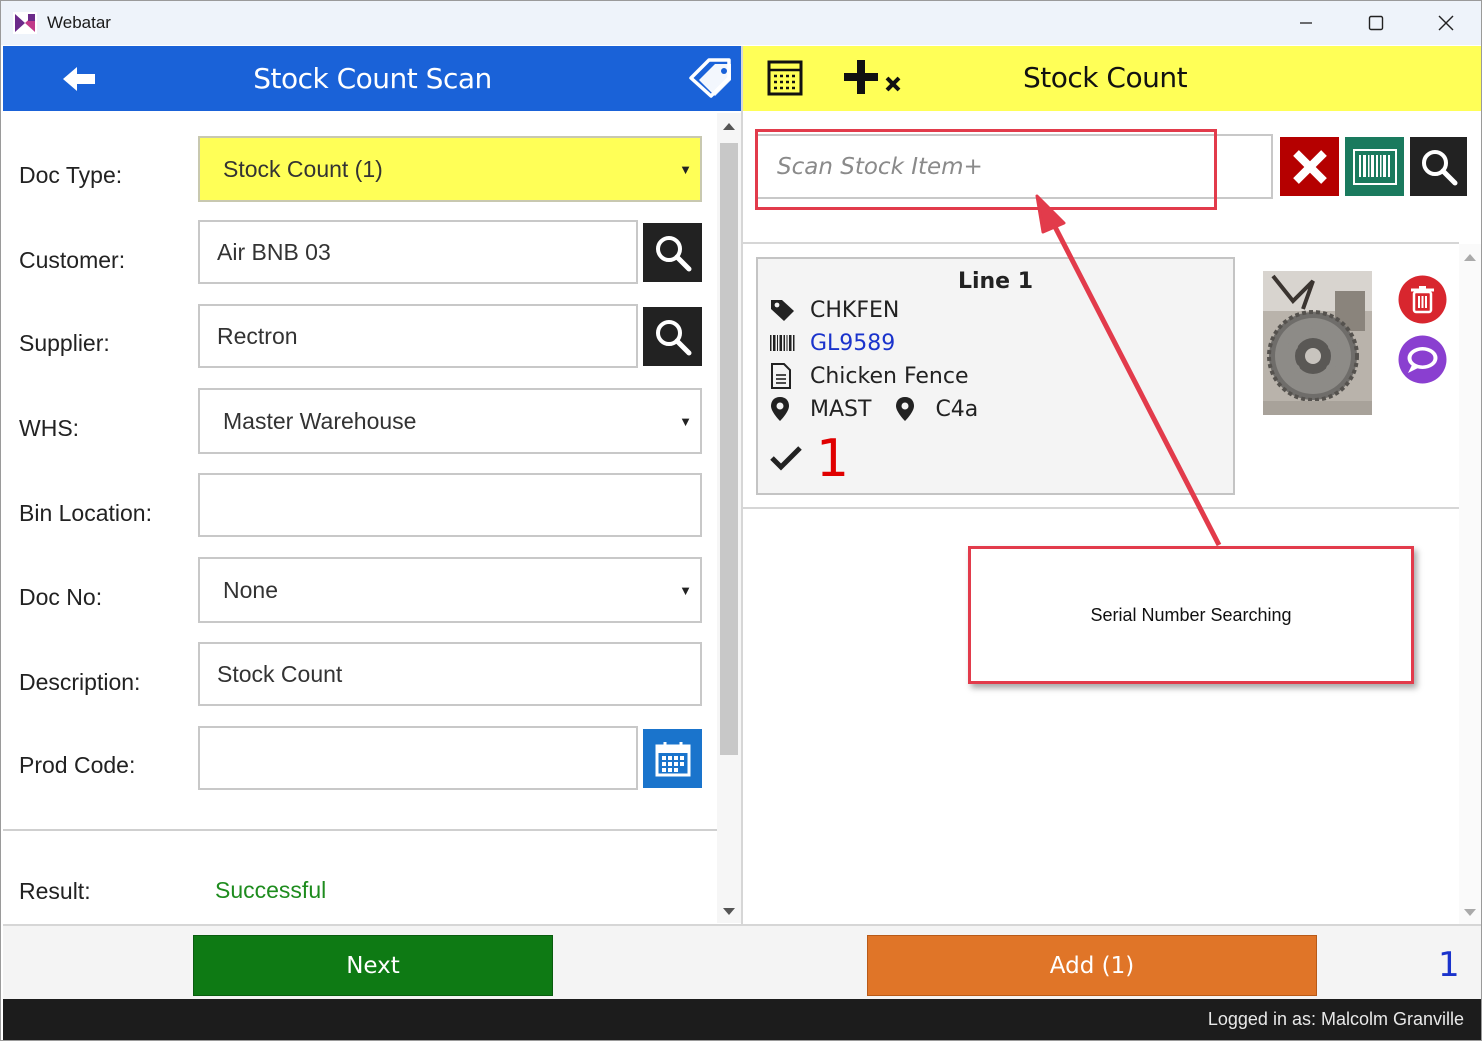  I want to click on warehouse-code: MAST, so click(841, 409).